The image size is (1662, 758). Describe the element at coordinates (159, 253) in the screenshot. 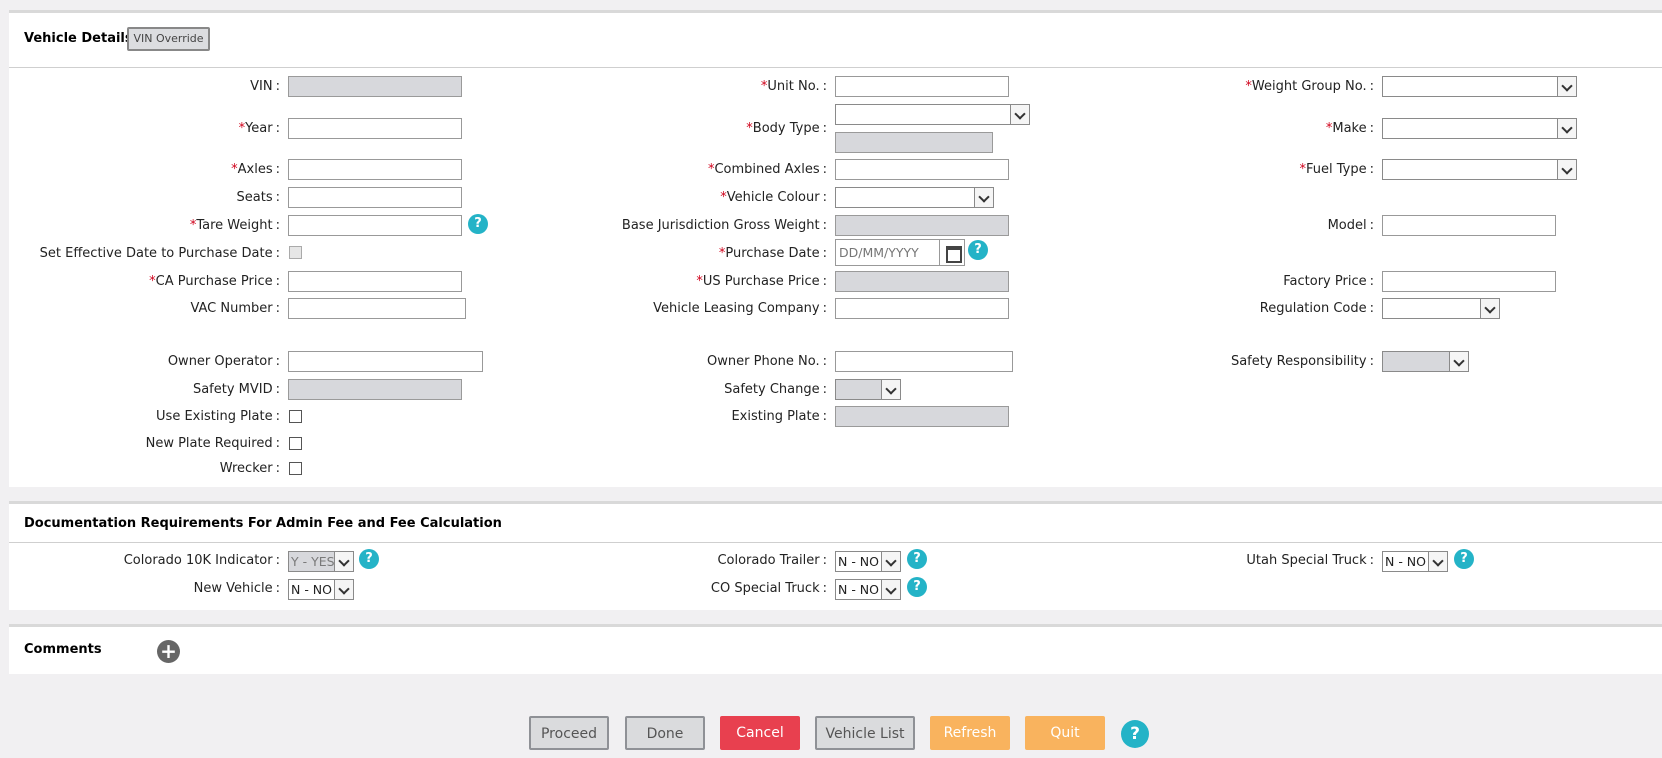

I see `set-effective-date-label: Set Effective Date to Purchase Date:` at that location.